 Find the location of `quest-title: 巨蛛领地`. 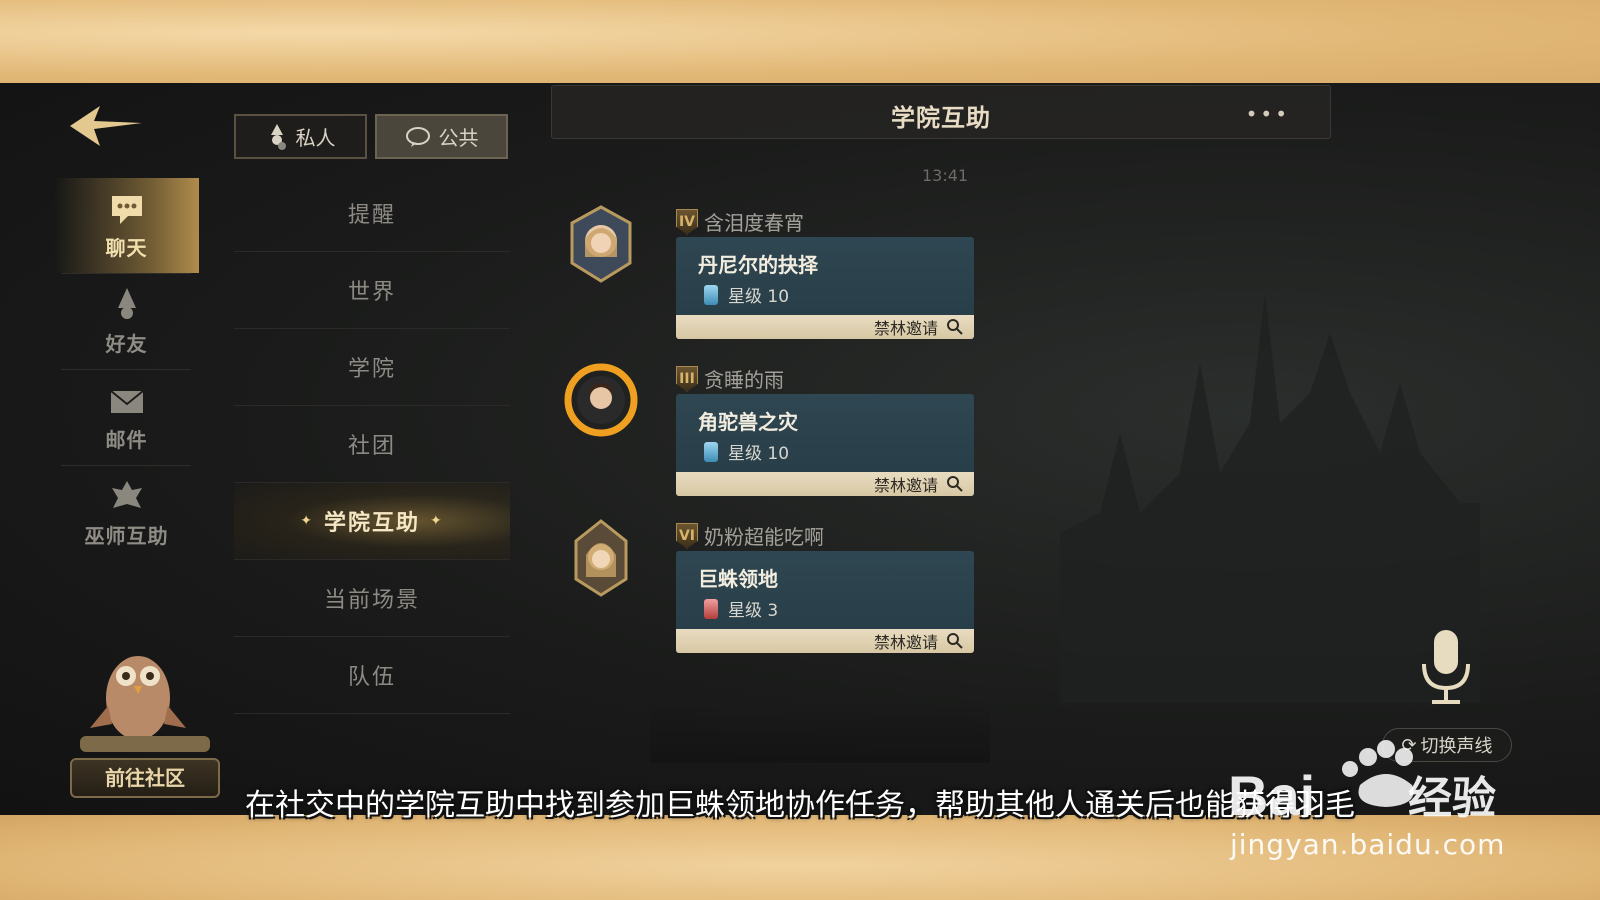

quest-title: 巨蛛领地 is located at coordinates (738, 579).